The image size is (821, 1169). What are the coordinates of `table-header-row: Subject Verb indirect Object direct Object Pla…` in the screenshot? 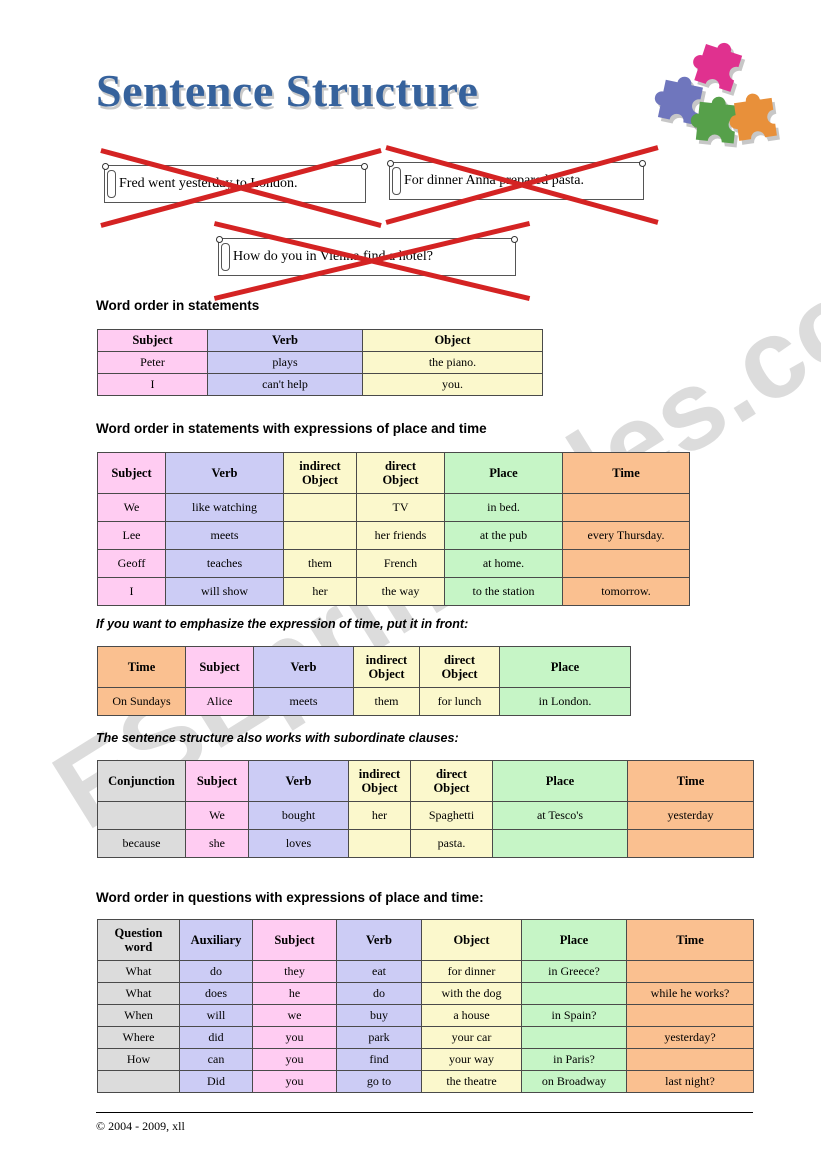 It's located at (393, 473).